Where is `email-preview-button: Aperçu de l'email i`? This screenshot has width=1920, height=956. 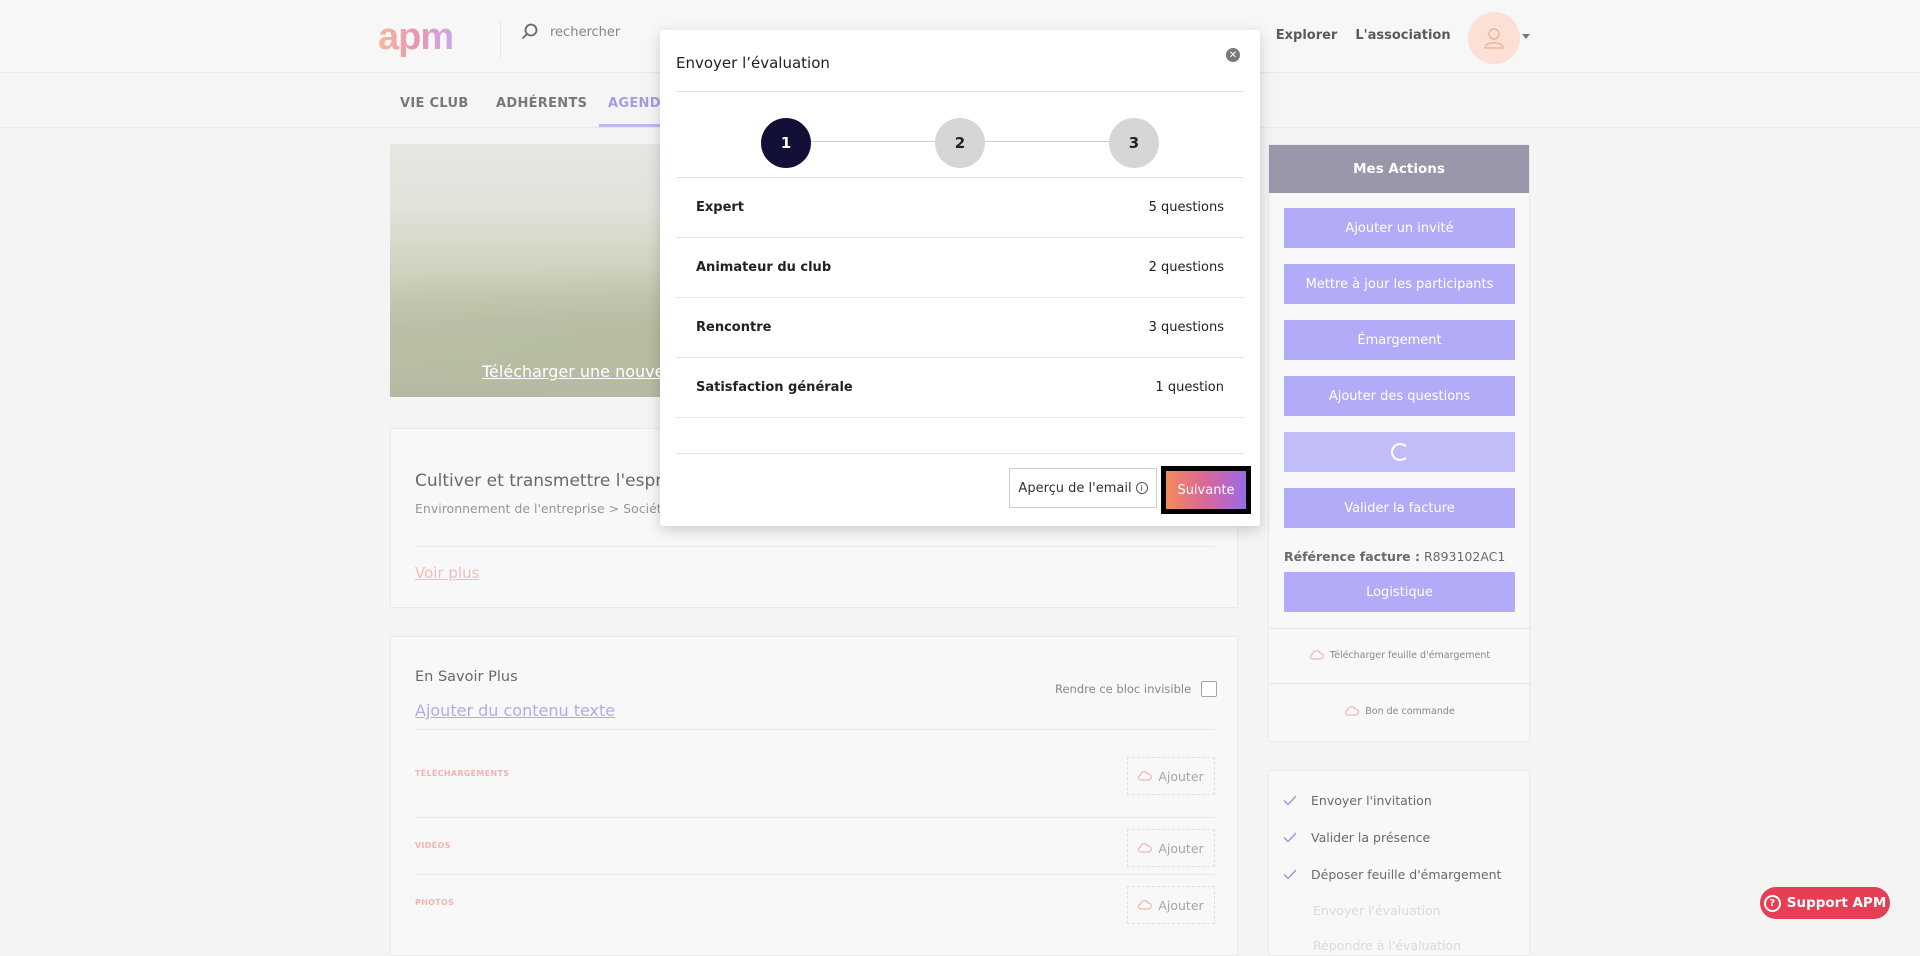 email-preview-button: Aperçu de l'email i is located at coordinates (1083, 488).